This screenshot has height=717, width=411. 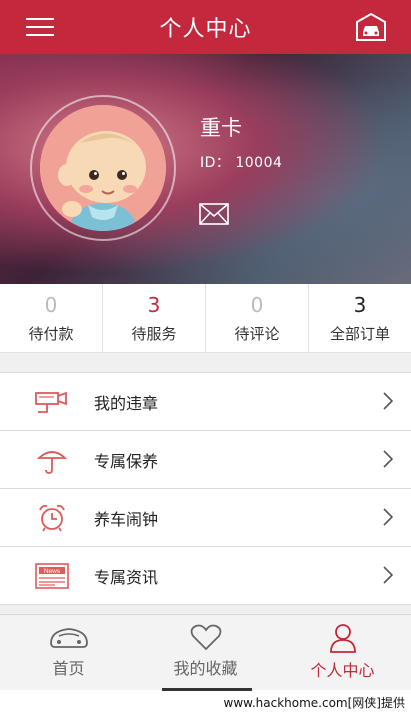 What do you see at coordinates (214, 214) in the screenshot?
I see `mail-icon` at bounding box center [214, 214].